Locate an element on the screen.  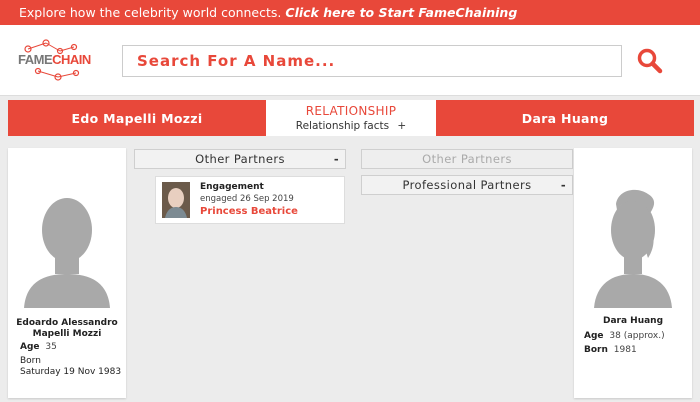
profile-born-label: Born is located at coordinates (30, 361).